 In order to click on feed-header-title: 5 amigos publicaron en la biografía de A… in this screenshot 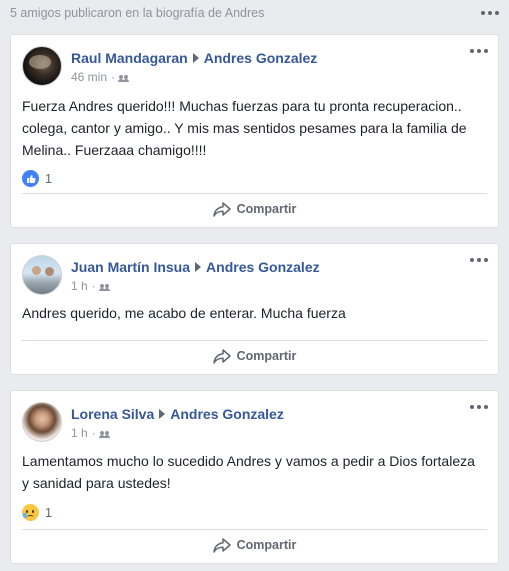, I will do `click(137, 13)`.